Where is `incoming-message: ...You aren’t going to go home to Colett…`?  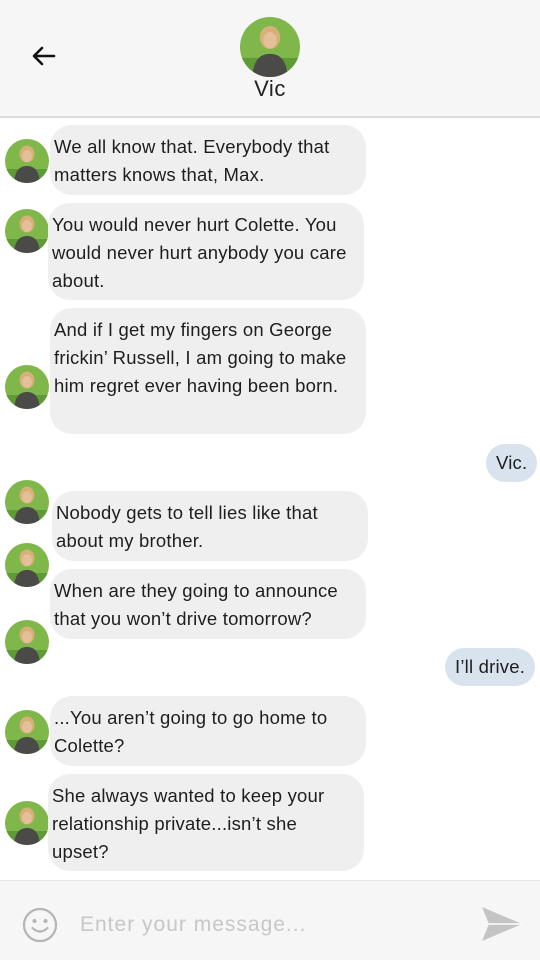 incoming-message: ...You aren’t going to go home to Colett… is located at coordinates (208, 731).